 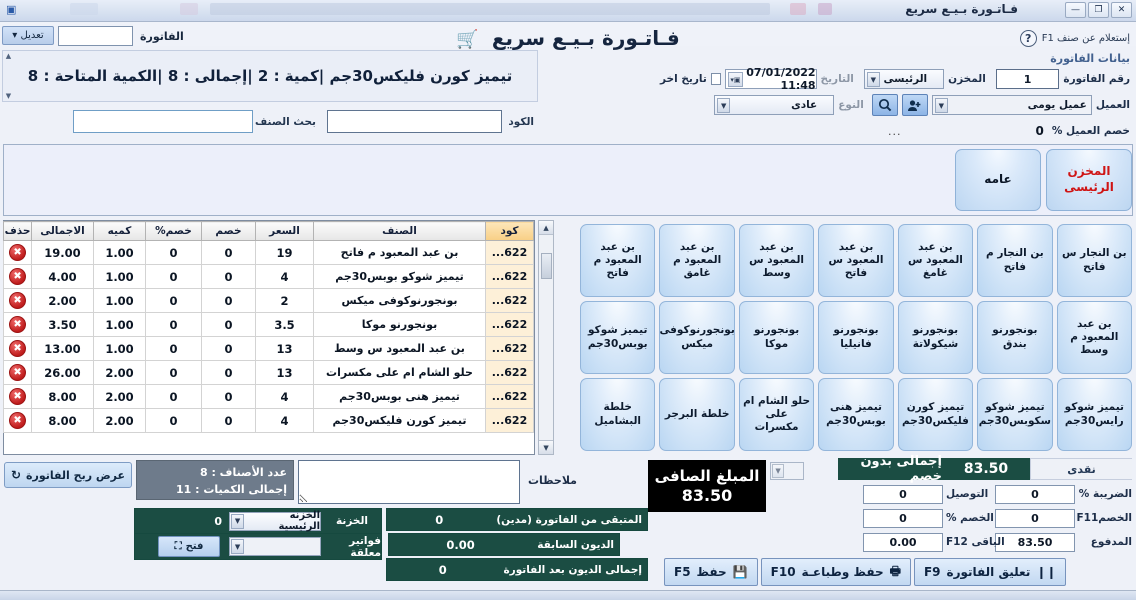 I want to click on col-item: الصنف, so click(x=399, y=231).